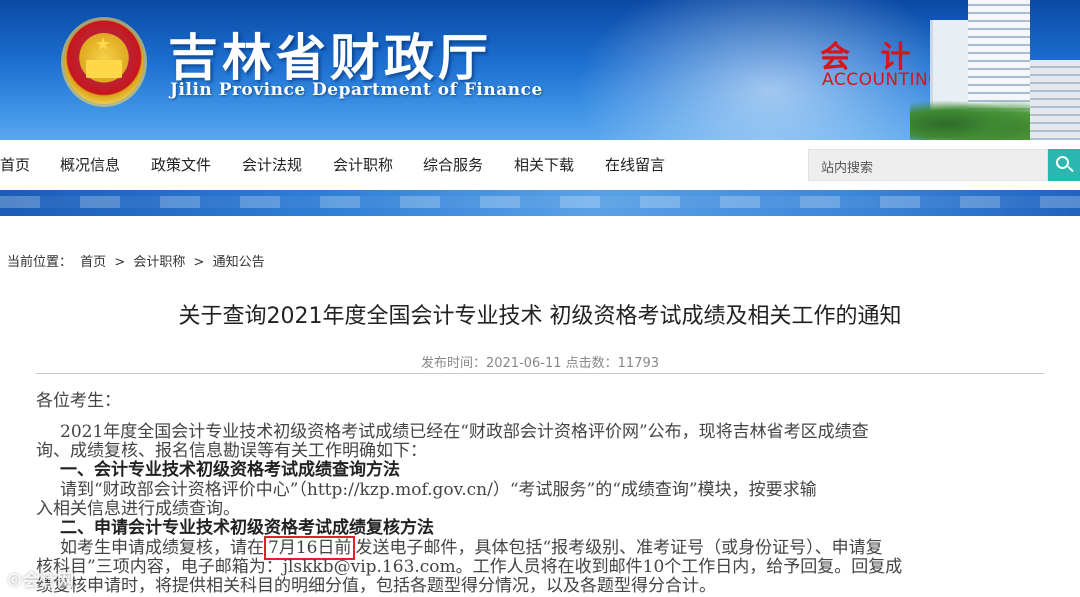 The width and height of the screenshot is (1080, 597). Describe the element at coordinates (356, 90) in the screenshot. I see `site-subtitle: Jilin Province Department of Finance` at that location.